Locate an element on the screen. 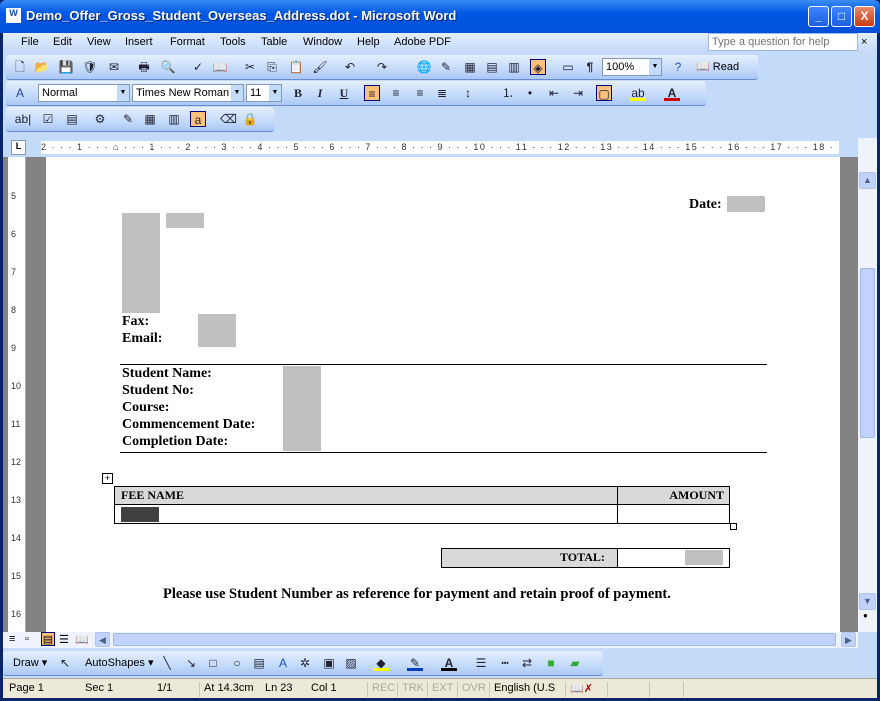  zoom-combo: 100% ▼ is located at coordinates (632, 67).